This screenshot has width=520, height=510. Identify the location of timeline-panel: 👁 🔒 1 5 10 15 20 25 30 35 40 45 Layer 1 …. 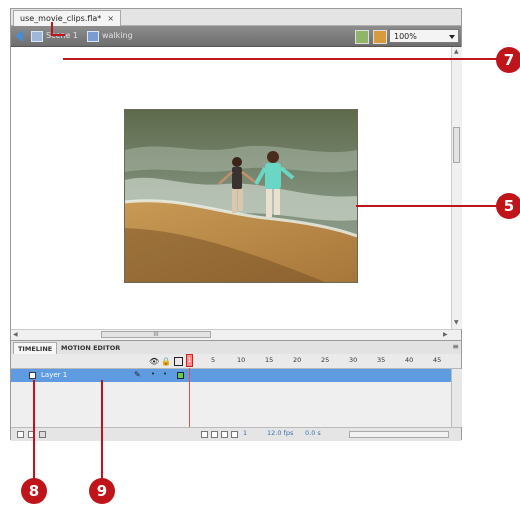
(236, 397).